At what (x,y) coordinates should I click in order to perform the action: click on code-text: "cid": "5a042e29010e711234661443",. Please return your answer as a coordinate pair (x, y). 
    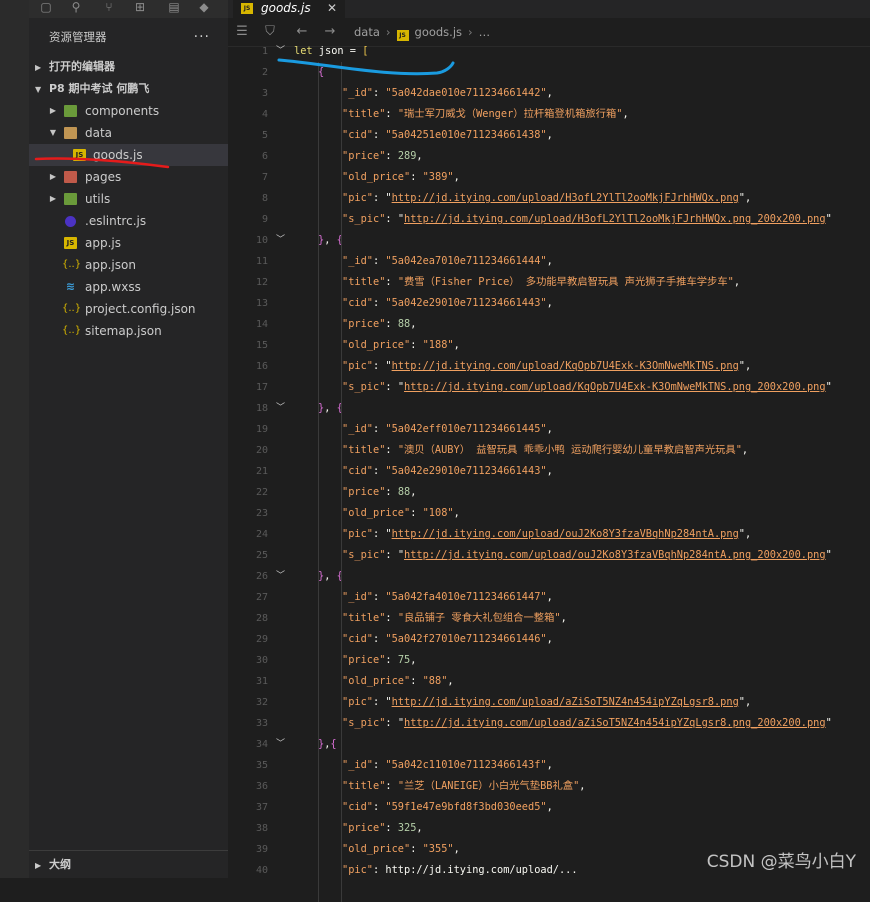
    Looking at the image, I should click on (447, 303).